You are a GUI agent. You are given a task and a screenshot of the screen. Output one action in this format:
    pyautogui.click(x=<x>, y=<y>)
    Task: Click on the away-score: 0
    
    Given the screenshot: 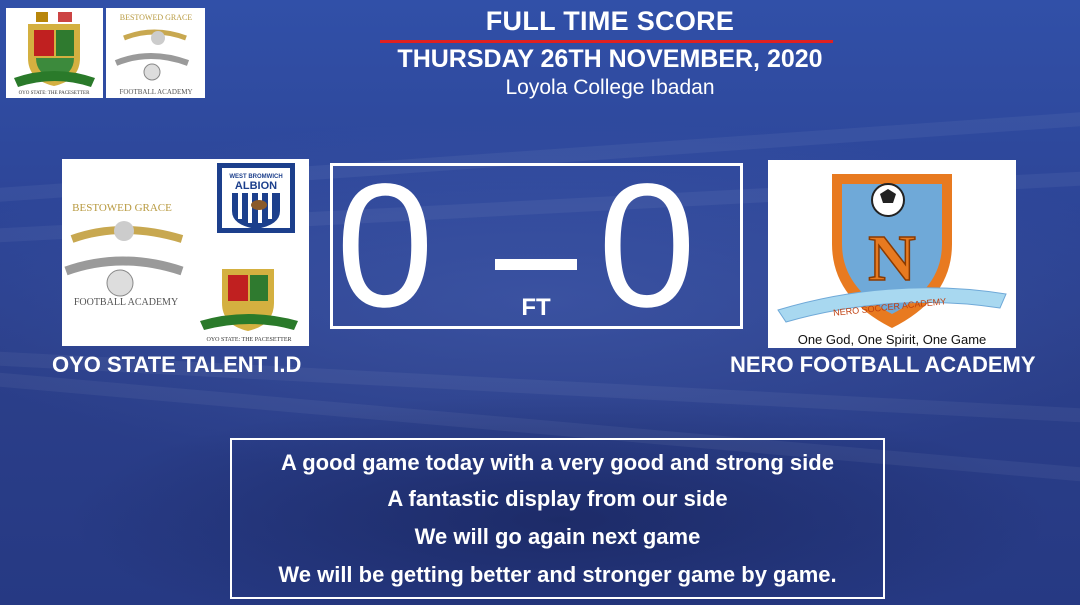 What is the action you would take?
    pyautogui.click(x=647, y=246)
    